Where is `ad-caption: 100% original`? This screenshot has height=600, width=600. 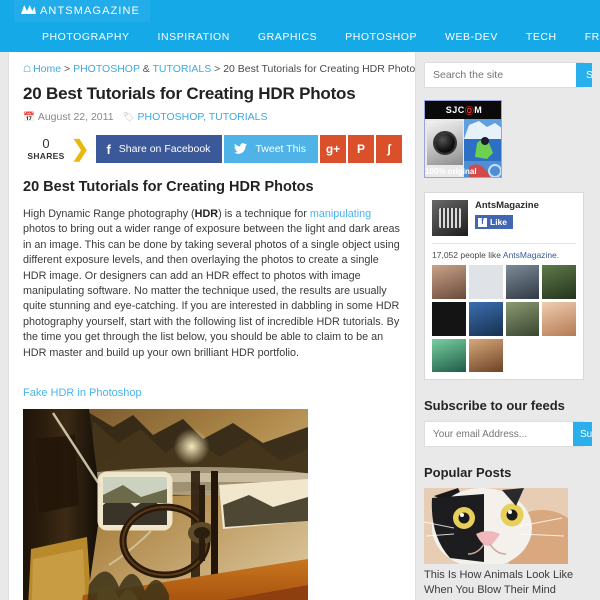 ad-caption: 100% original is located at coordinates (451, 171).